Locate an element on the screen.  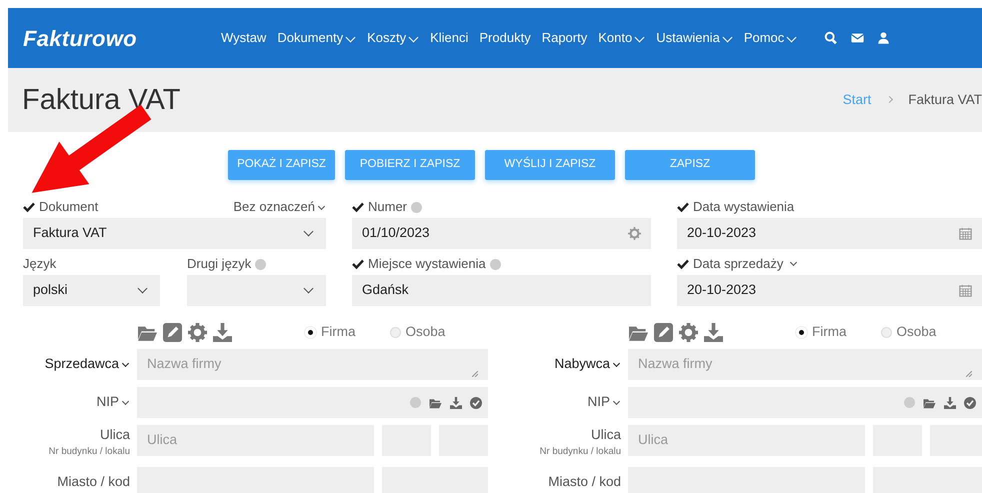
select-field is located at coordinates (256, 290).